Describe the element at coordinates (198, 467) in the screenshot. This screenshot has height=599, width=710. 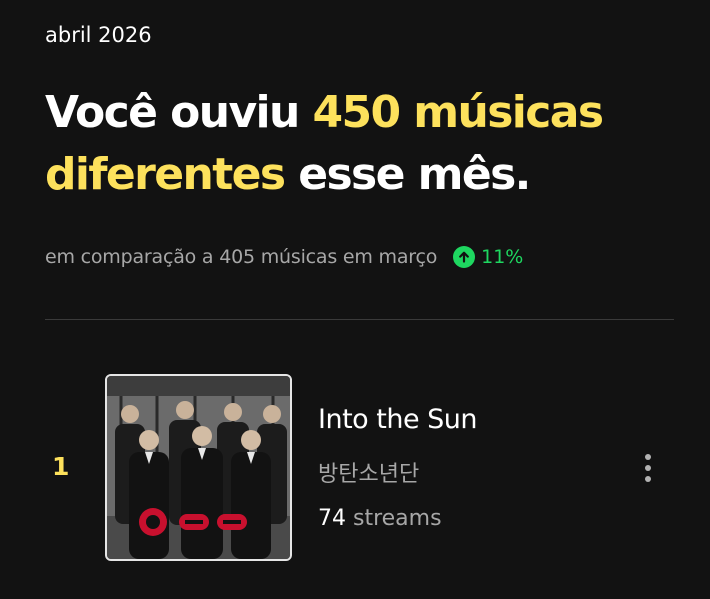
I see `album-cover` at that location.